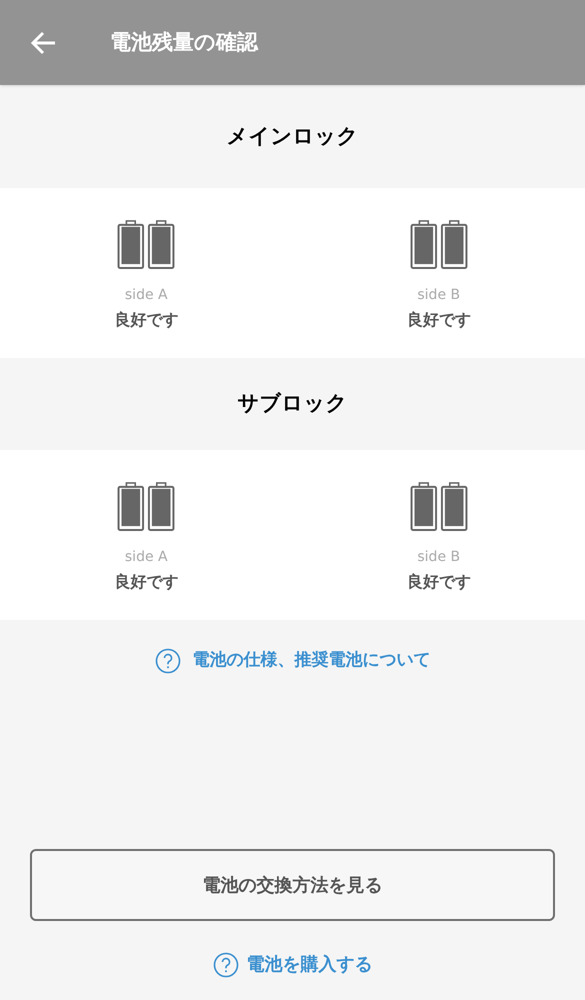 The image size is (585, 1000). Describe the element at coordinates (292, 885) in the screenshot. I see `replace-guide-button: 電池の交換方法を見る` at that location.